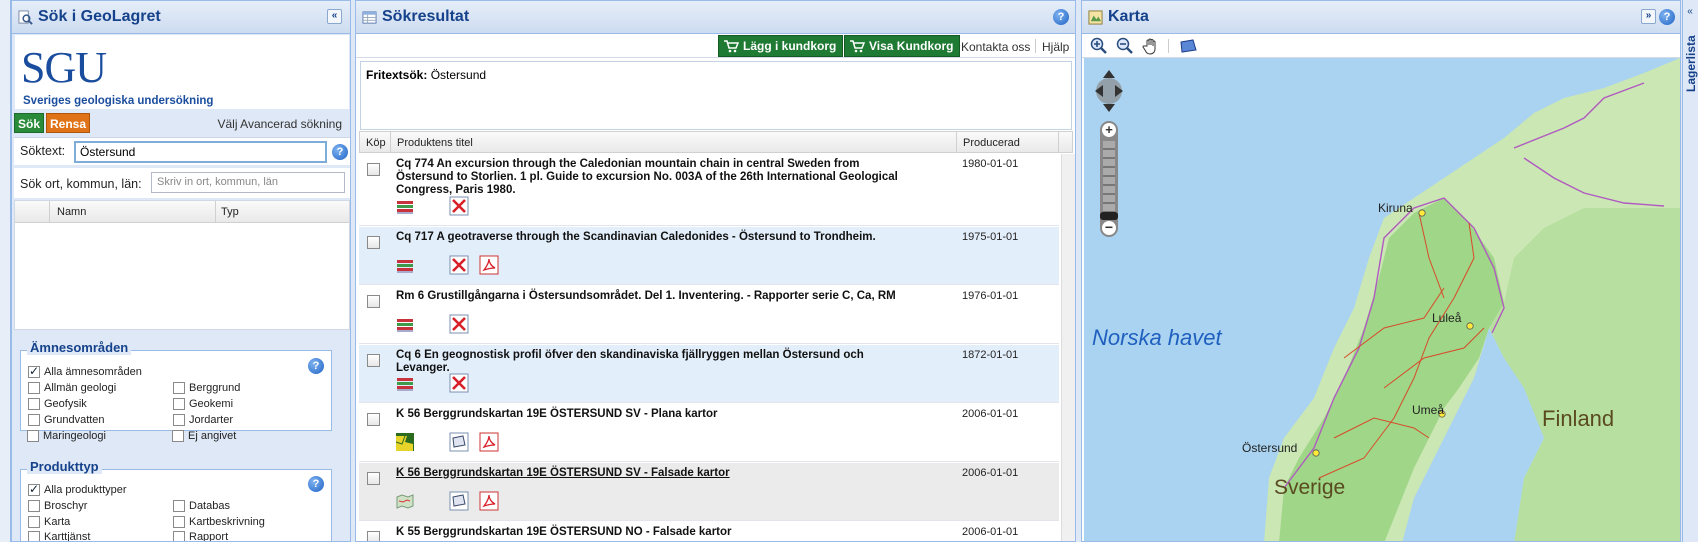  What do you see at coordinates (1447, 318) in the screenshot?
I see `map-label-lulea: Luleå` at bounding box center [1447, 318].